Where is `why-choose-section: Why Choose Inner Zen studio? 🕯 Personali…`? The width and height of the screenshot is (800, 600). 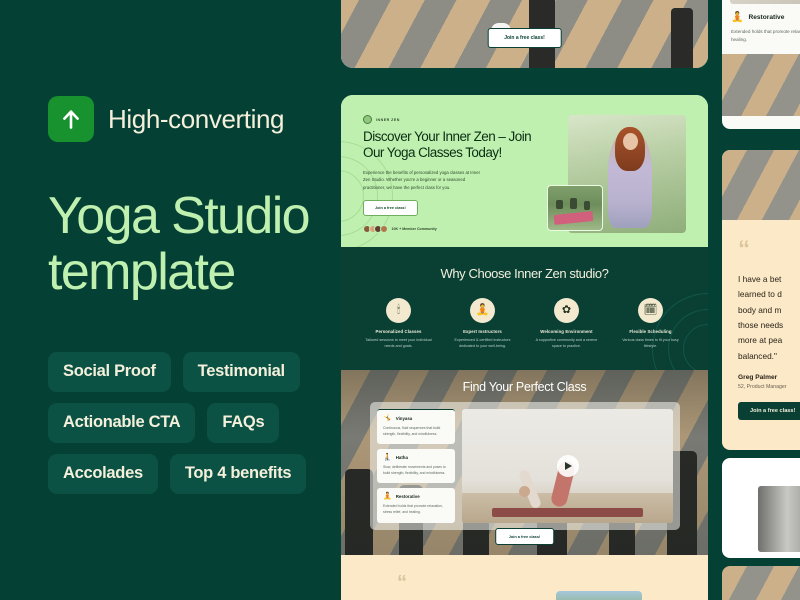 why-choose-section: Why Choose Inner Zen studio? 🕯 Personali… is located at coordinates (524, 308).